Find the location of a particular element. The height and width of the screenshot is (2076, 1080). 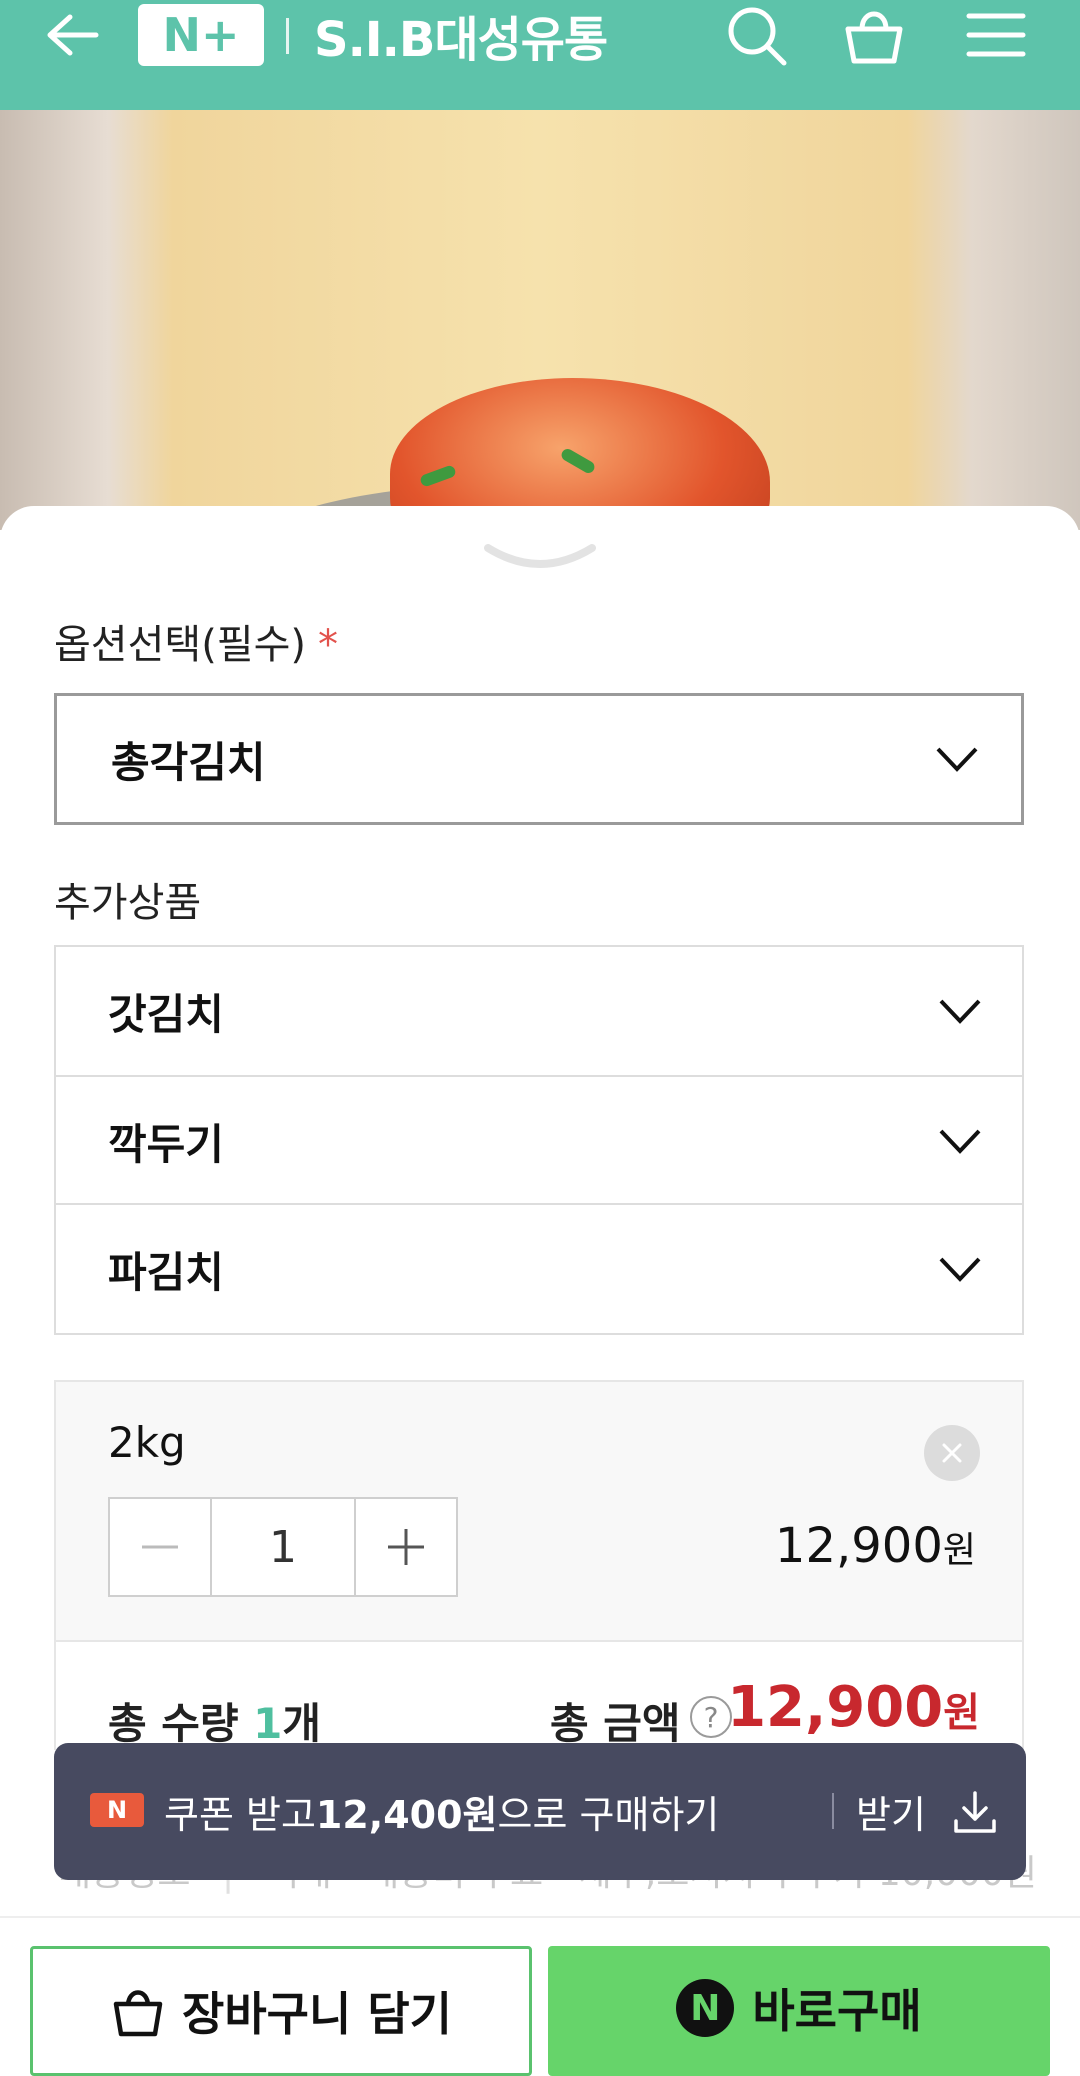

search-icon is located at coordinates (756, 35).